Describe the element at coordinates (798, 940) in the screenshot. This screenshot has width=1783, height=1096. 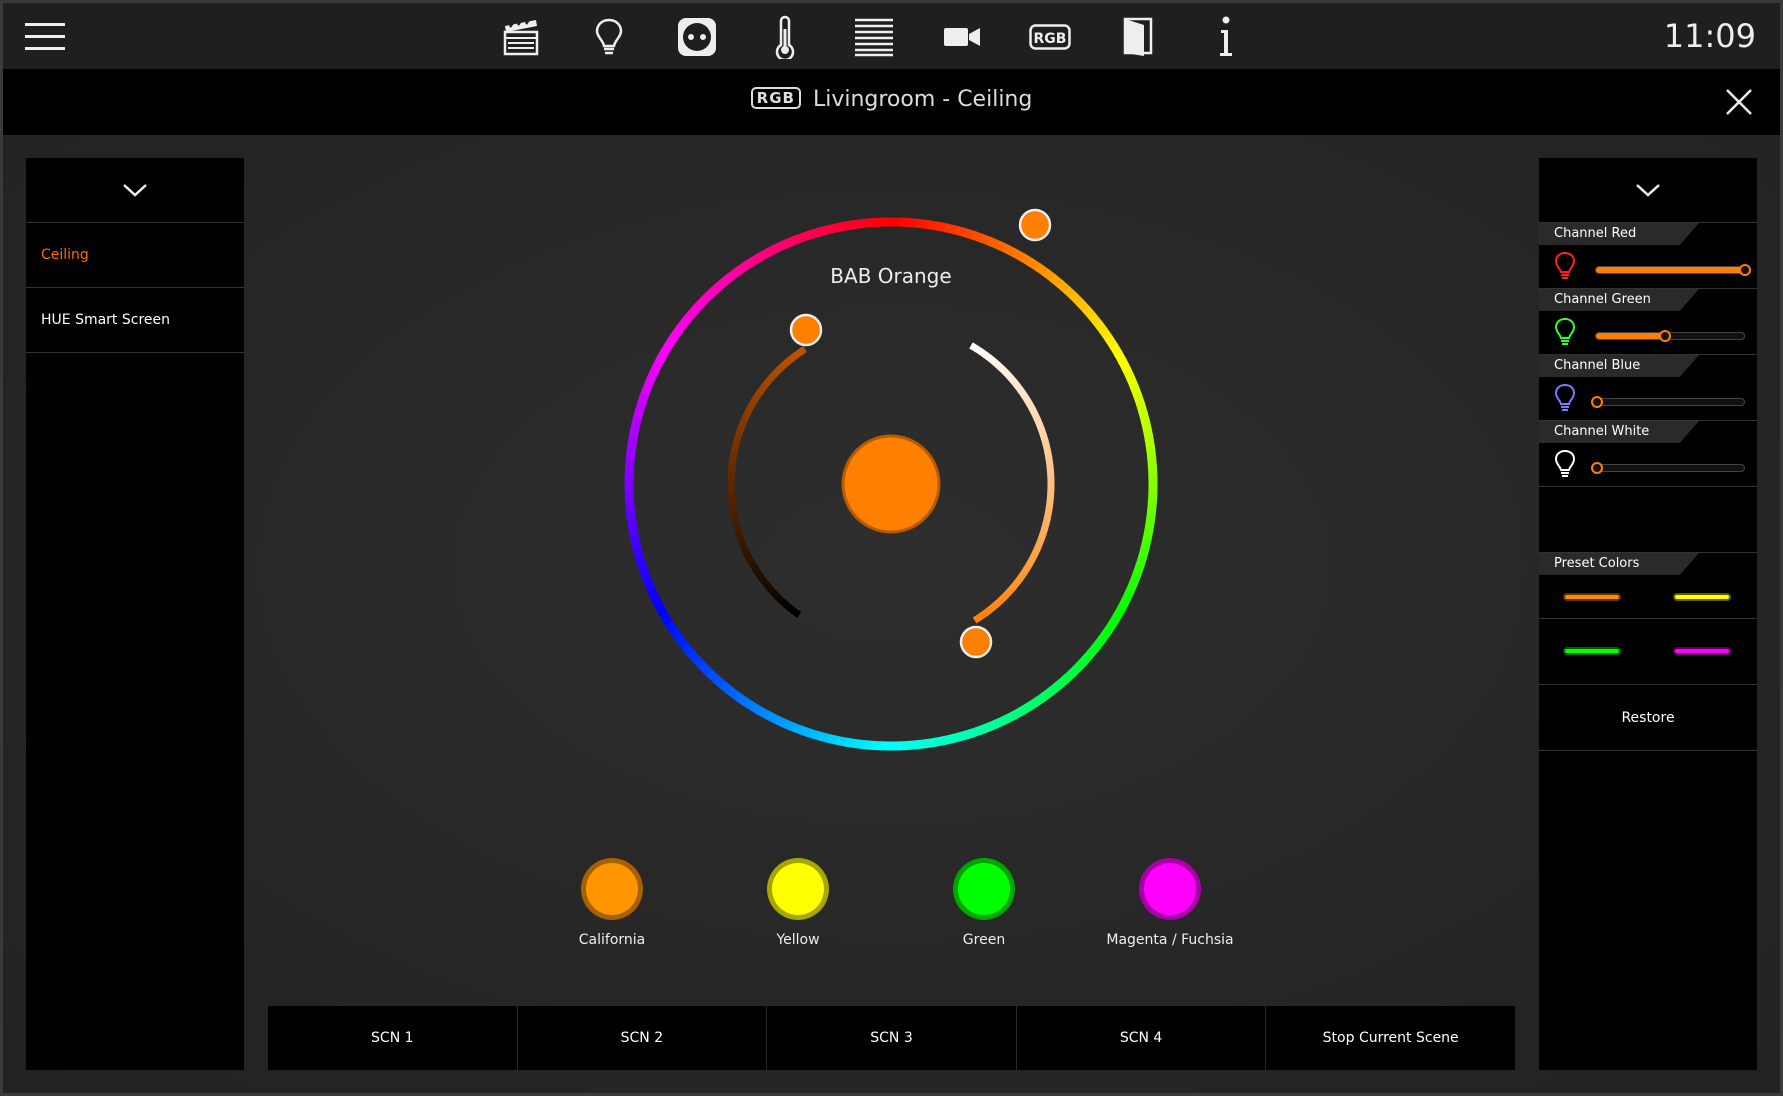
I see `preset-label: Yellow` at that location.